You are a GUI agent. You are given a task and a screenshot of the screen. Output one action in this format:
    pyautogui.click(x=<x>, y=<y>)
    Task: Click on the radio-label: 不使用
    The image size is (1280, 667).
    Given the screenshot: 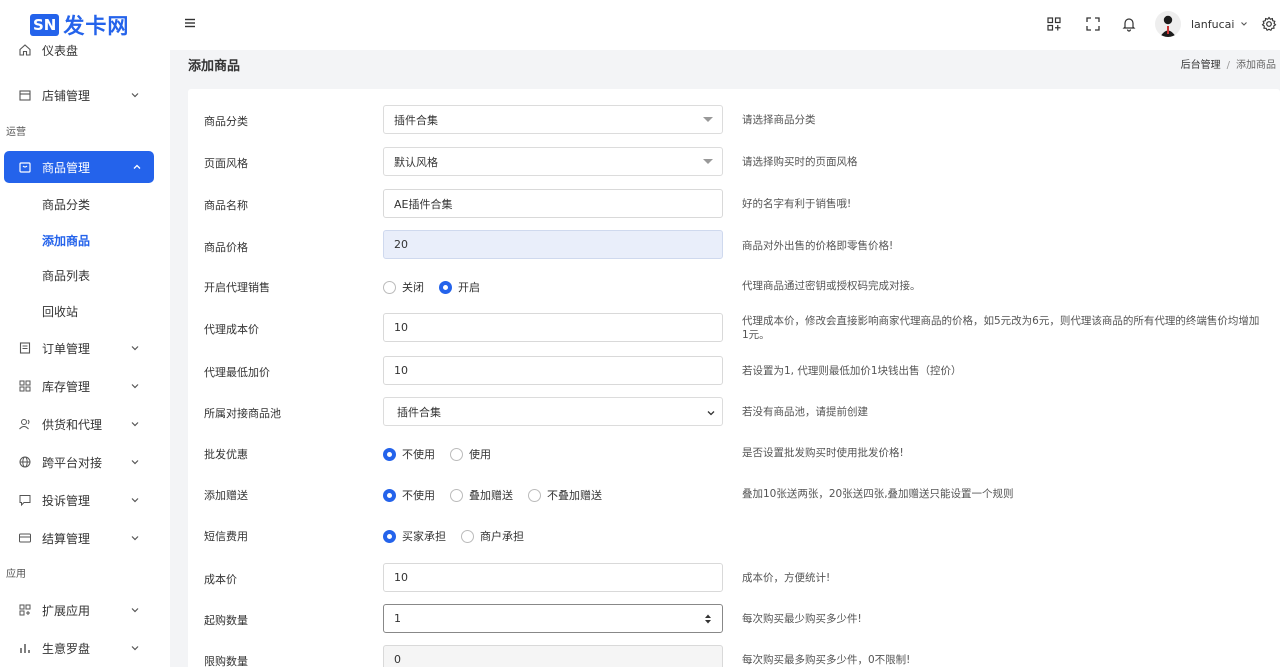 What is the action you would take?
    pyautogui.click(x=418, y=454)
    